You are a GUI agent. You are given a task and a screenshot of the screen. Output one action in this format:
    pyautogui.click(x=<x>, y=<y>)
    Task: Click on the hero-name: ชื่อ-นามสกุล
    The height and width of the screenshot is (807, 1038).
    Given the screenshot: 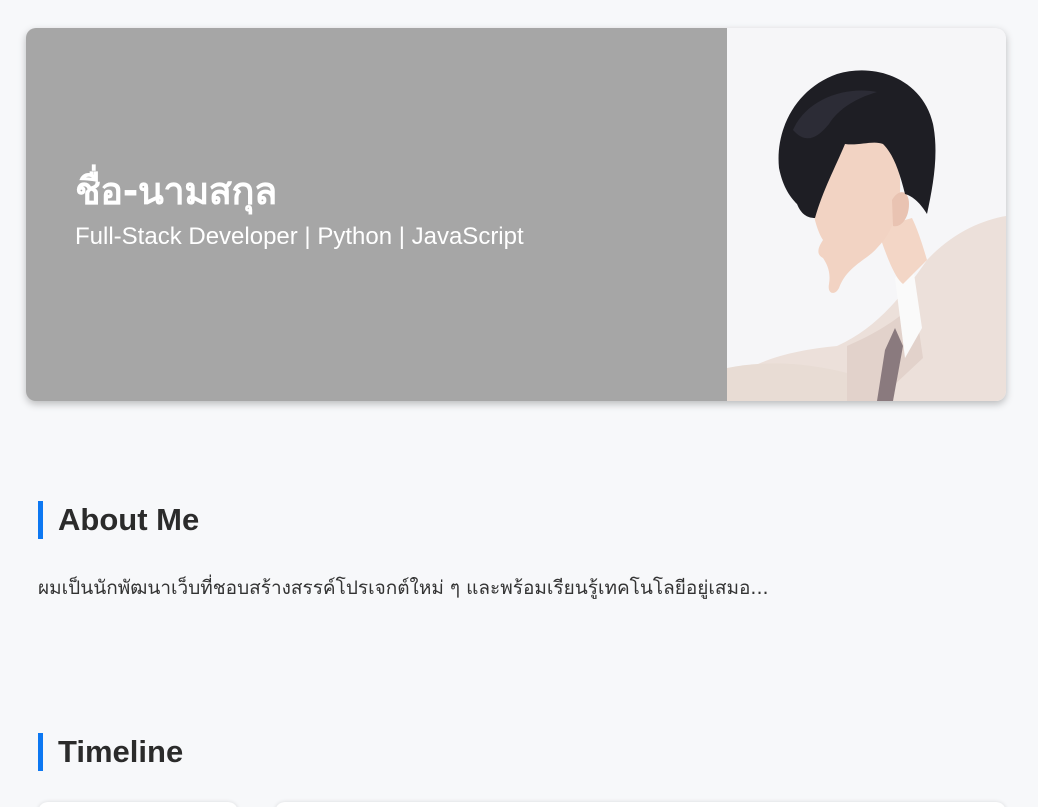 What is the action you would take?
    pyautogui.click(x=176, y=191)
    